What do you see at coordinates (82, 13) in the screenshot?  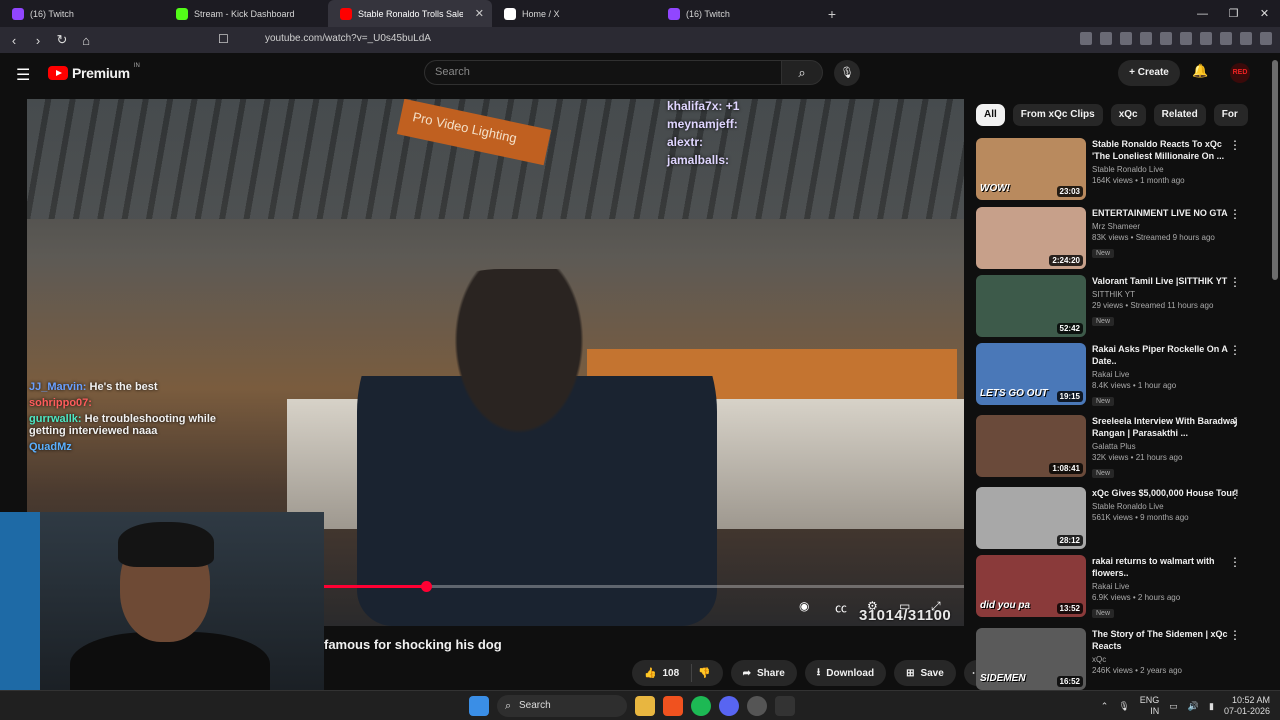 I see `tab-twitch-1: (16) Twitch` at bounding box center [82, 13].